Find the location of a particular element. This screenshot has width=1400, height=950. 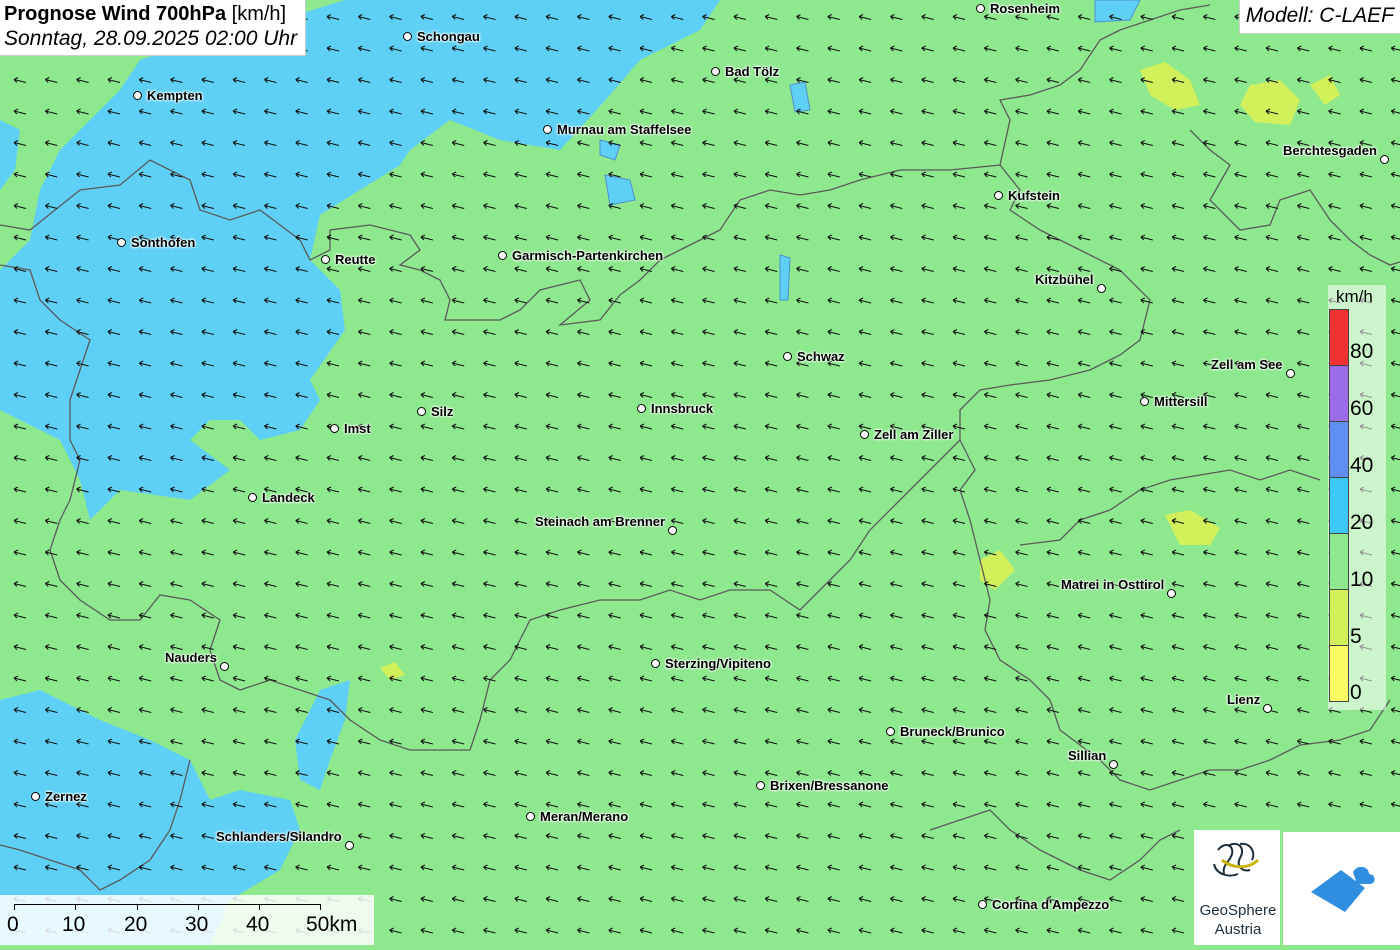

city-label: Nauders is located at coordinates (191, 657).